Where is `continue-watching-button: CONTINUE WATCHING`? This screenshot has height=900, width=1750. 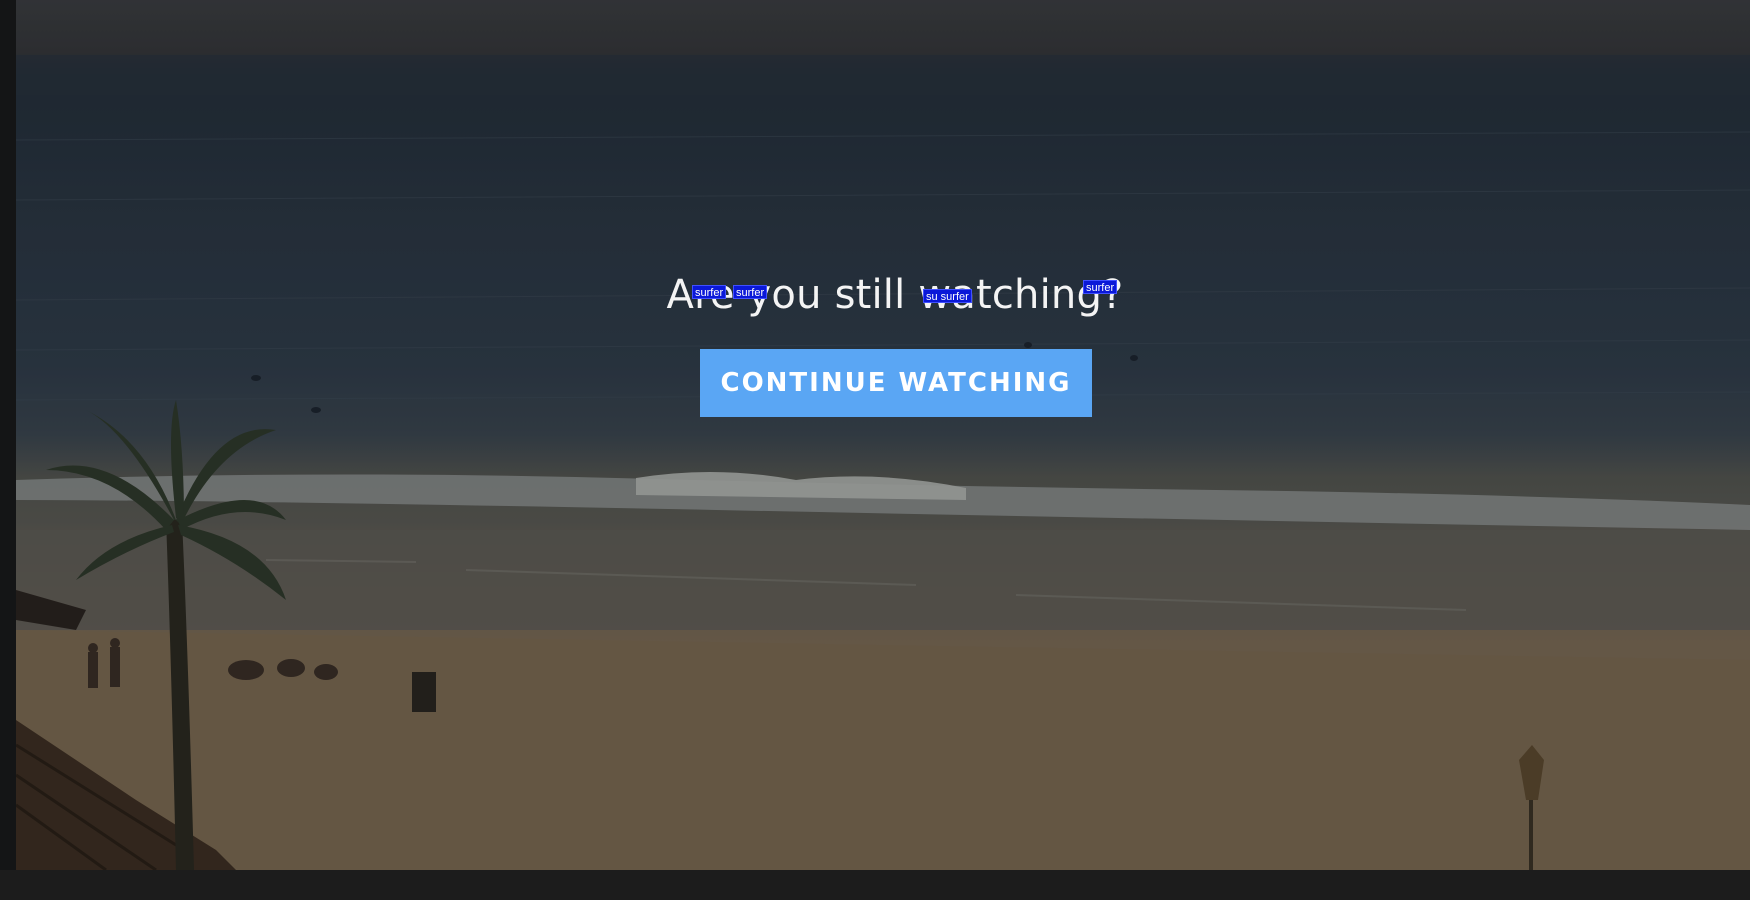 continue-watching-button: CONTINUE WATCHING is located at coordinates (896, 383).